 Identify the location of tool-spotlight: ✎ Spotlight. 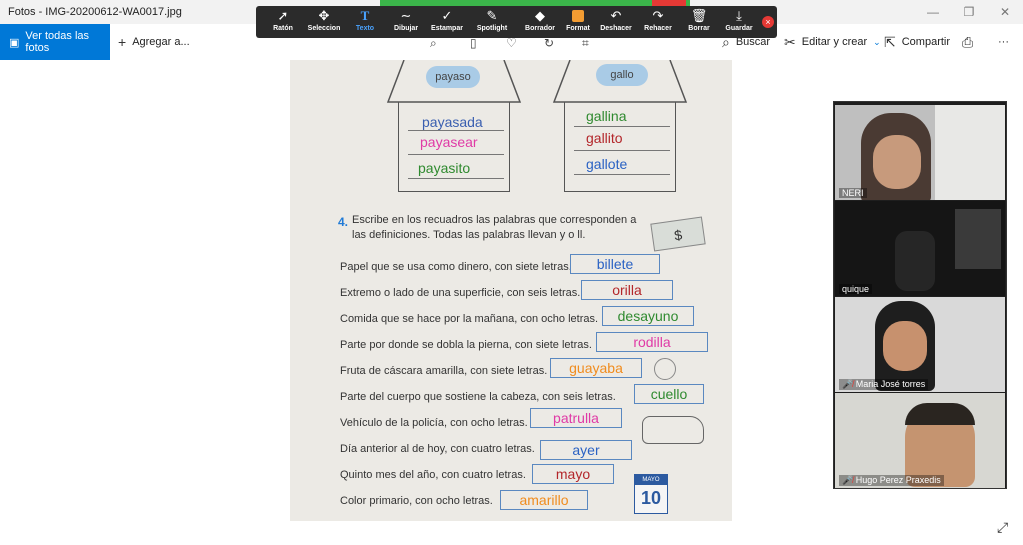
(492, 23).